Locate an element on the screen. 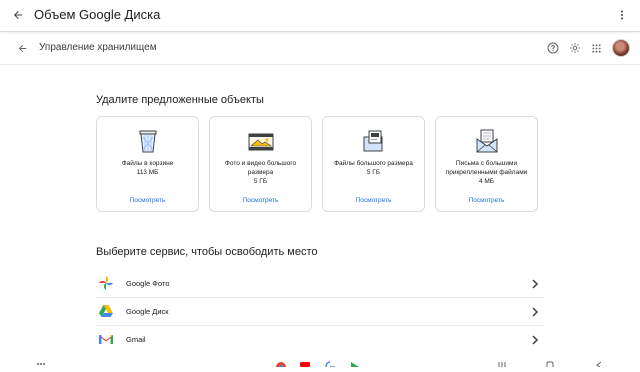  service-row-google-drive: Google Диск is located at coordinates (320, 312).